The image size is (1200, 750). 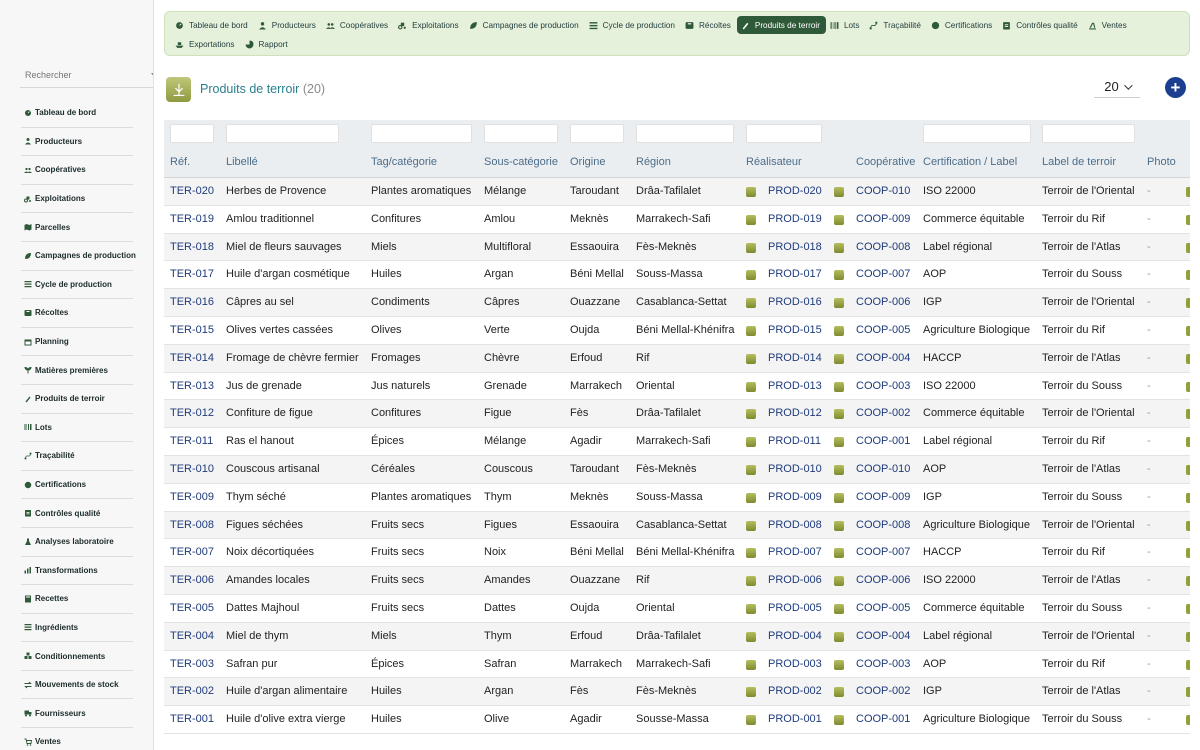 What do you see at coordinates (77, 399) in the screenshot?
I see `sidebar-item-produits-de-terroir: Produits de terroir` at bounding box center [77, 399].